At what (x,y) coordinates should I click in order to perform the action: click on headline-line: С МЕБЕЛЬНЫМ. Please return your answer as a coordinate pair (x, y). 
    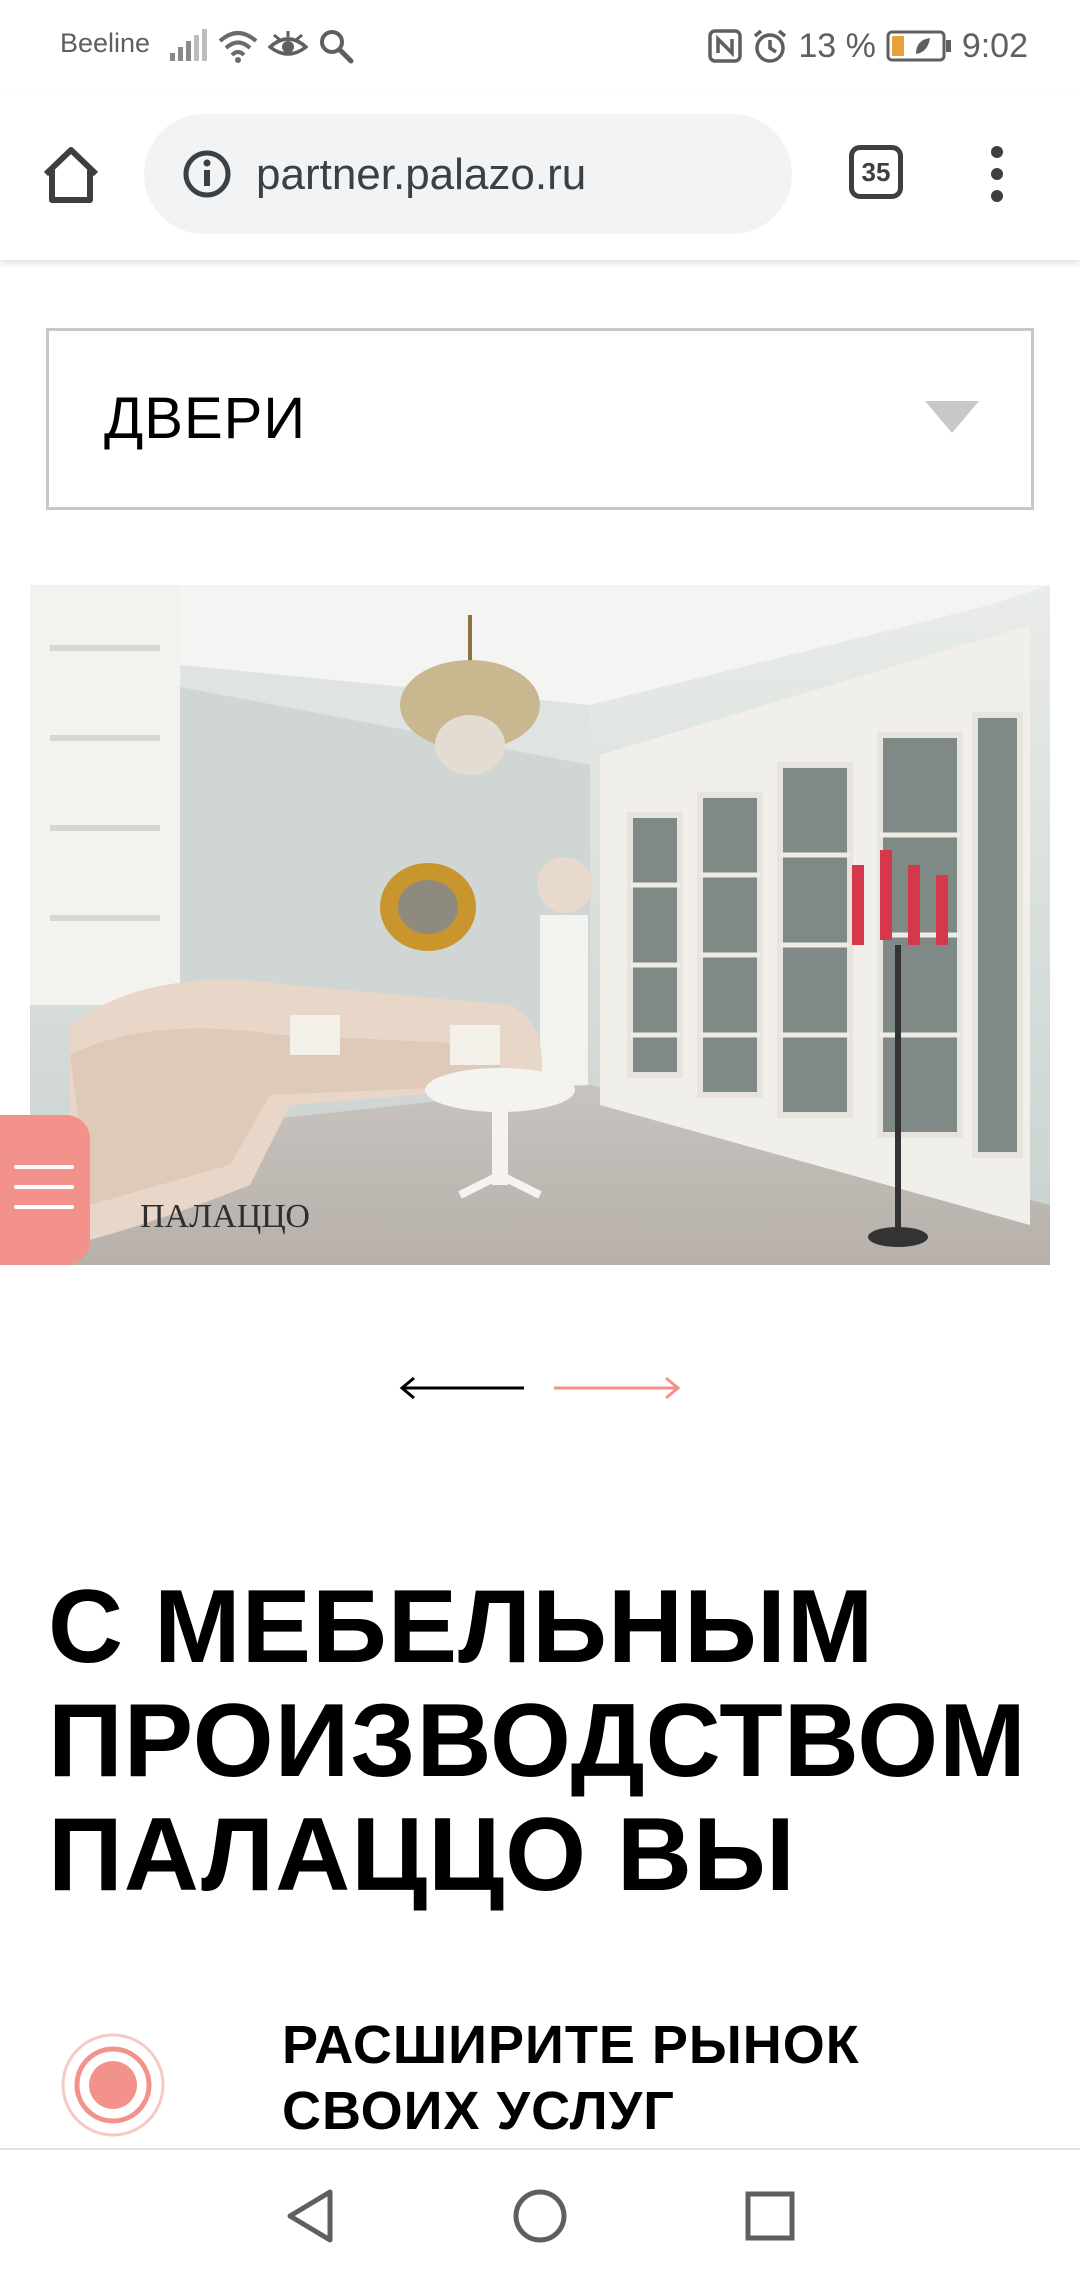
    Looking at the image, I should click on (461, 1627).